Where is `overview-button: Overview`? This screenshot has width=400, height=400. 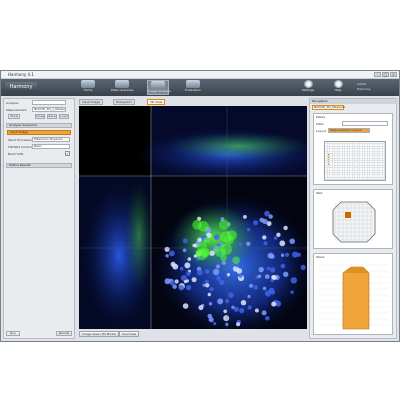
overview-button: Overview is located at coordinates (129, 334).